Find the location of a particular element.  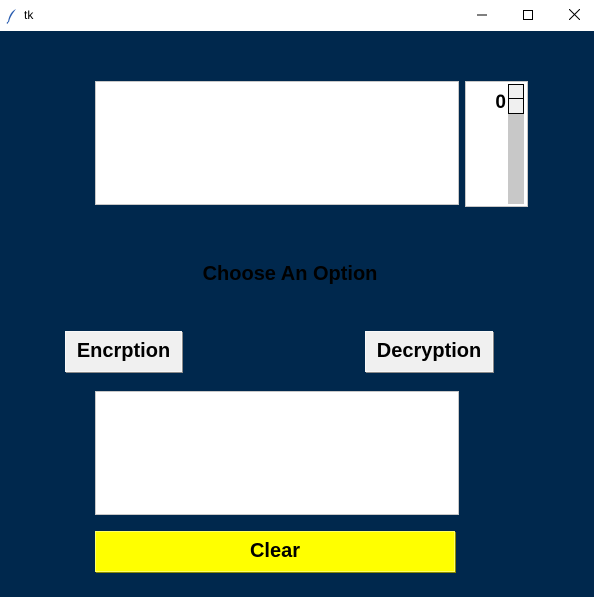

decryption-button: Decryption is located at coordinates (429, 351).